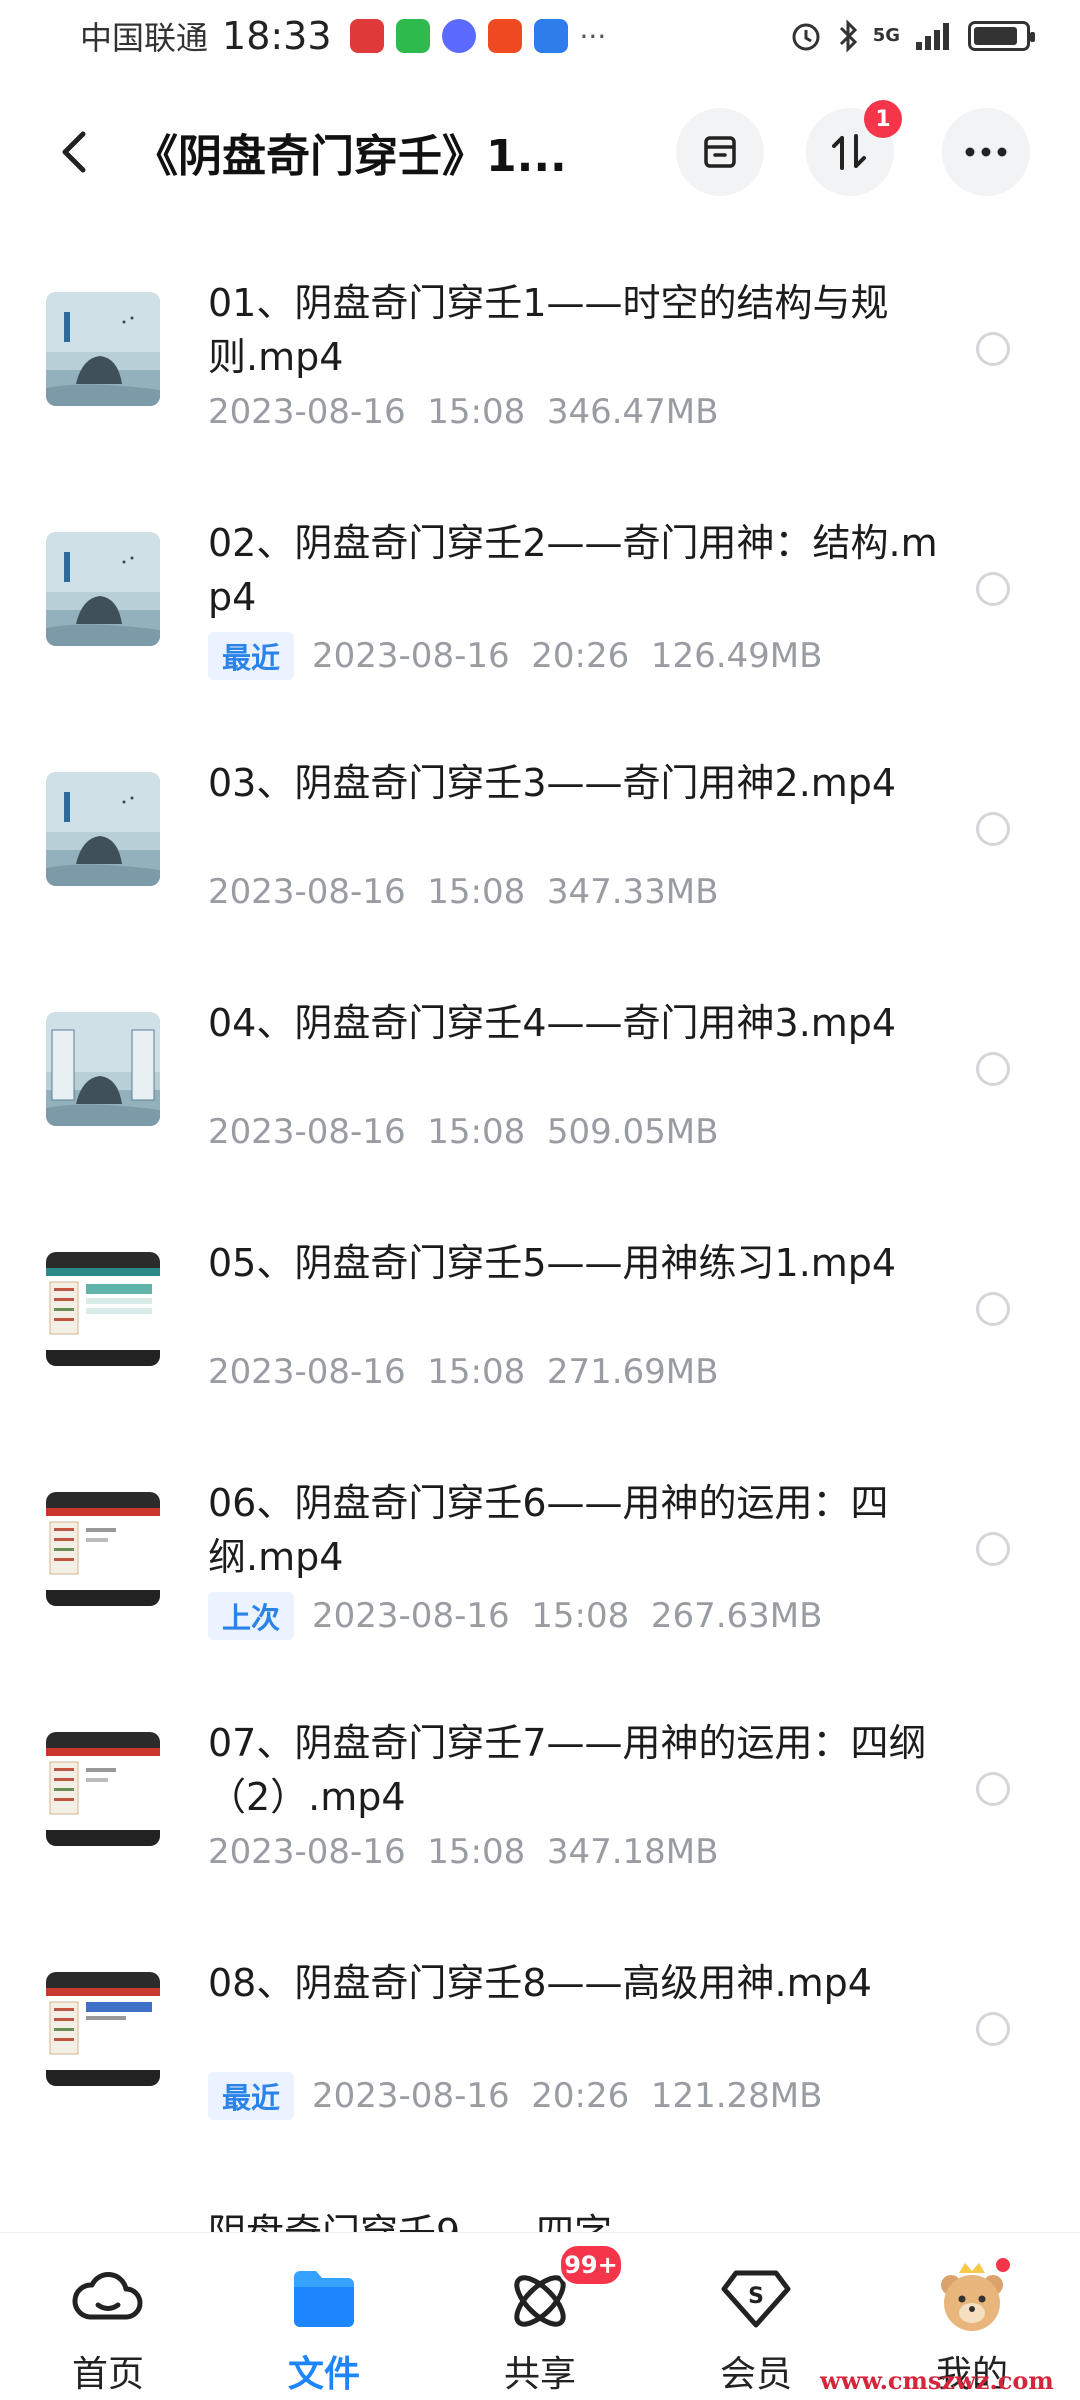  What do you see at coordinates (412, 36) in the screenshot?
I see `wechat-icon` at bounding box center [412, 36].